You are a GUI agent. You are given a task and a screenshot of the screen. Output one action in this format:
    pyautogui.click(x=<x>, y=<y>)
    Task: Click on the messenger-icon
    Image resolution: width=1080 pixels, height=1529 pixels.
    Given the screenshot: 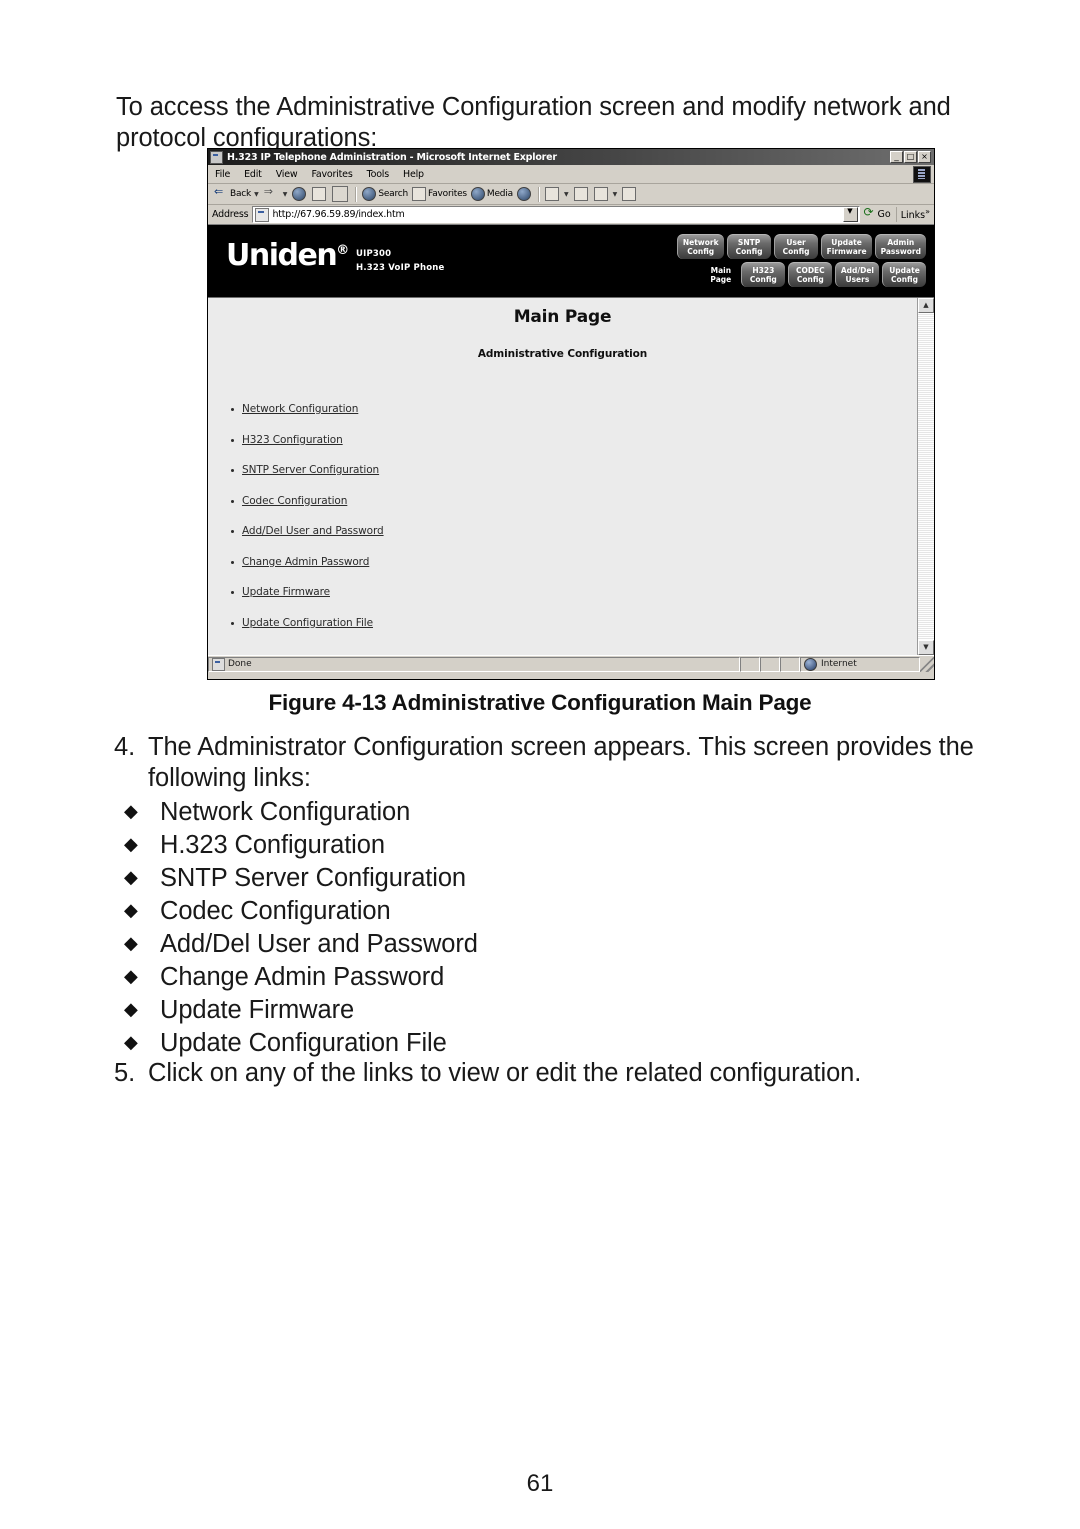 What is the action you would take?
    pyautogui.click(x=629, y=194)
    